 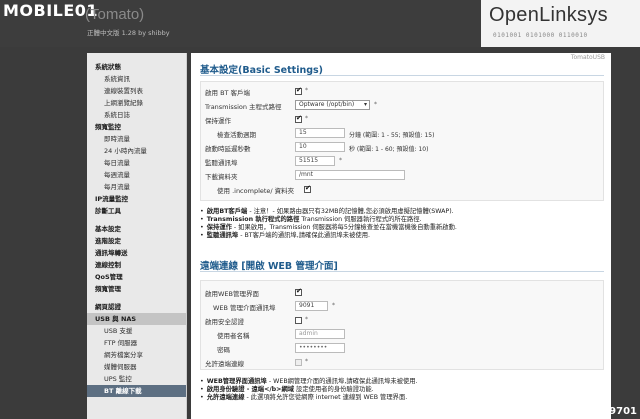 I want to click on note-term: 允許遠端連線, so click(x=225, y=397).